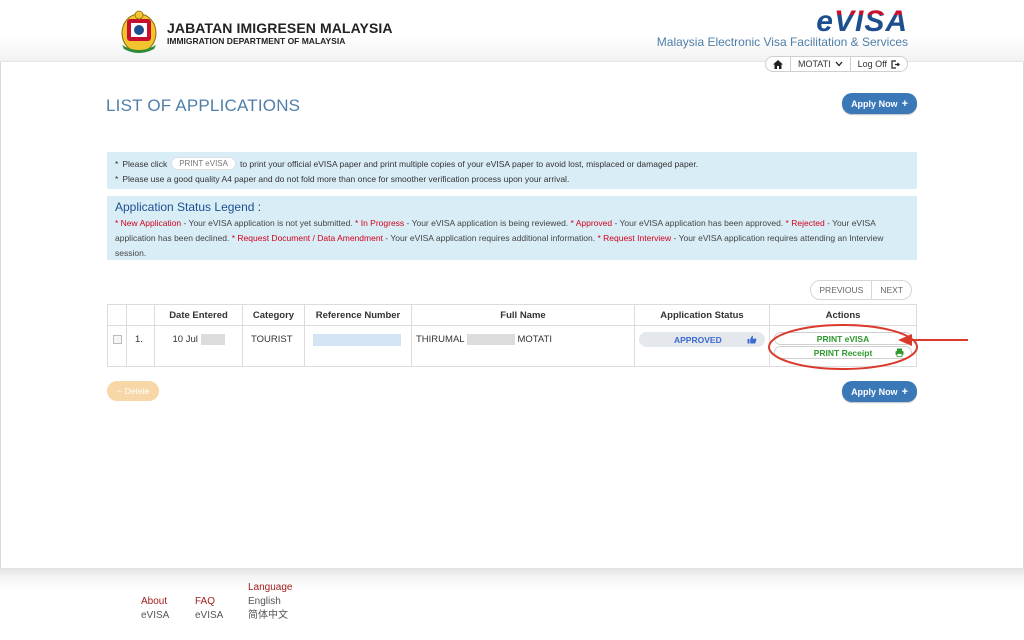  Describe the element at coordinates (256, 41) in the screenshot. I see `agency-name-english: IMMIGRATION DEPARTMENT OF MALAYSIA` at that location.